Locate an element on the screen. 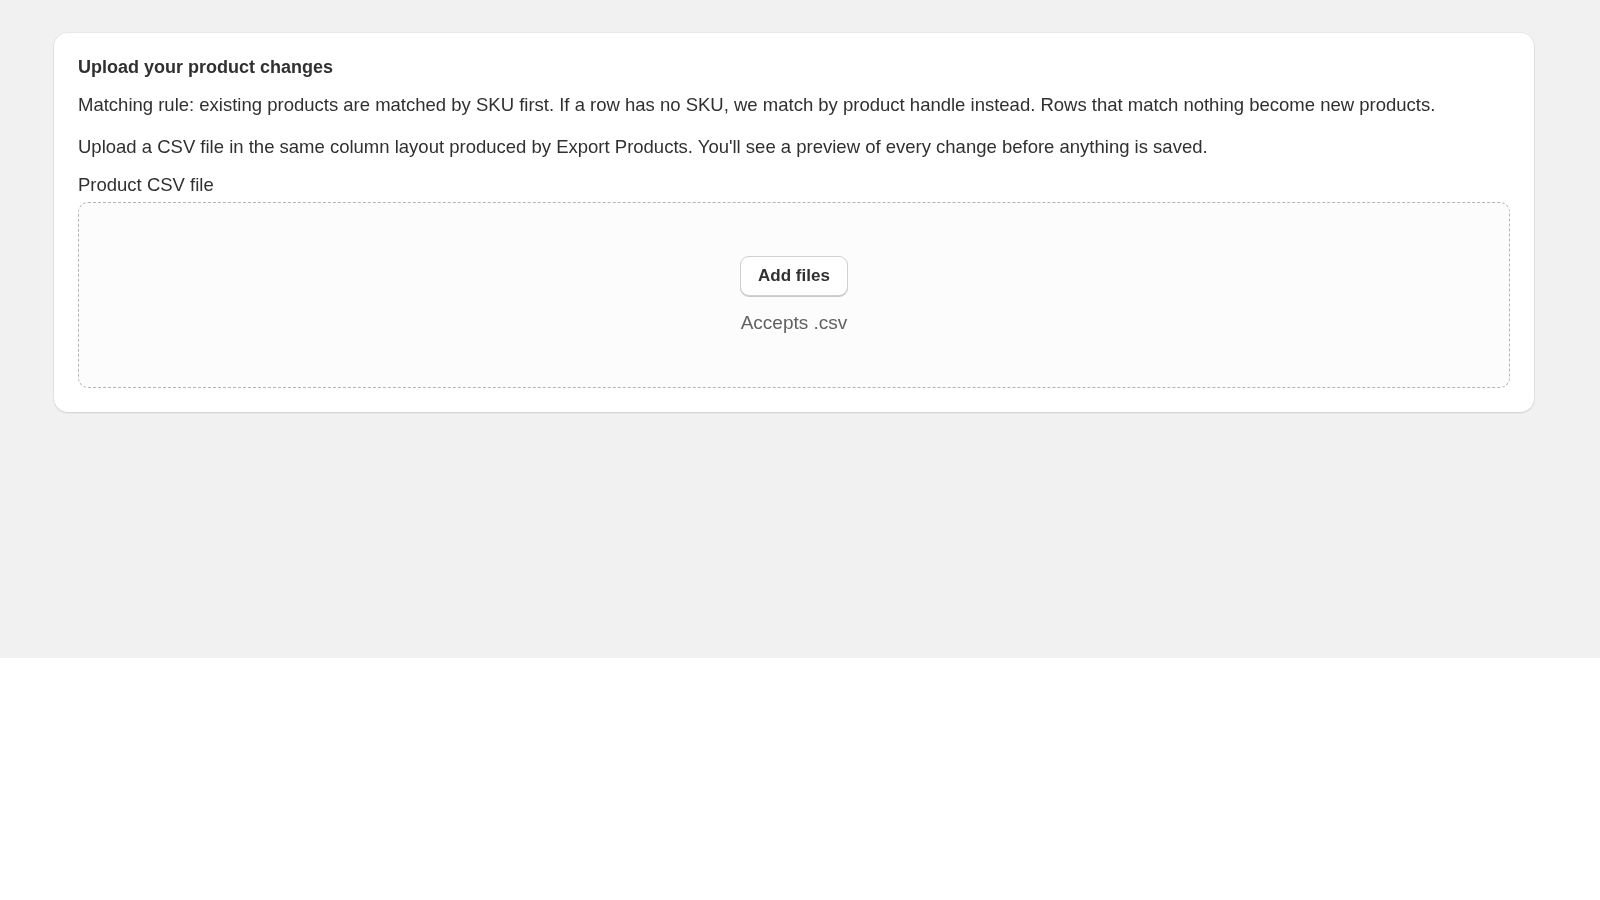  card-title: Upload your product changes is located at coordinates (206, 67).